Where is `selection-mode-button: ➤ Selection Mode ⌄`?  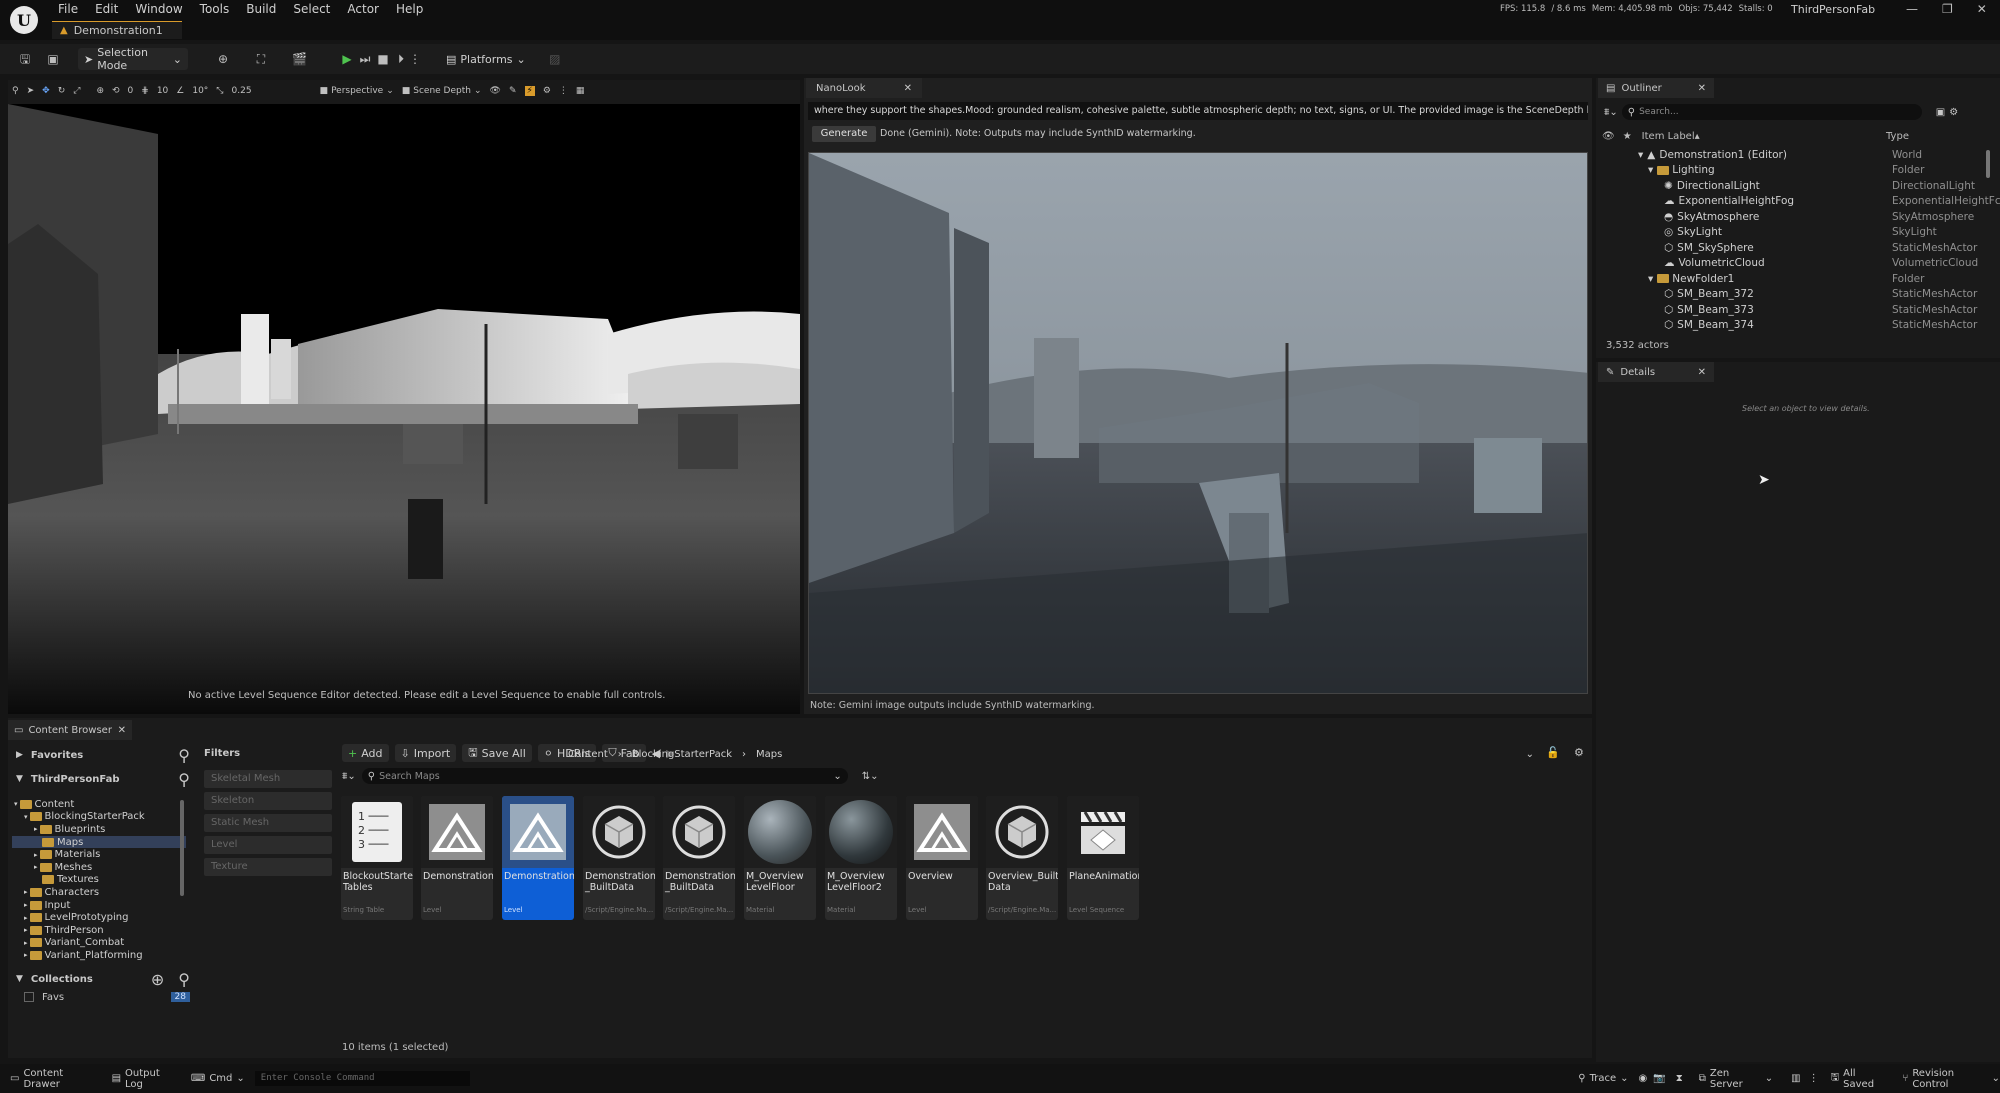
selection-mode-button: ➤ Selection Mode ⌄ is located at coordinates (133, 59).